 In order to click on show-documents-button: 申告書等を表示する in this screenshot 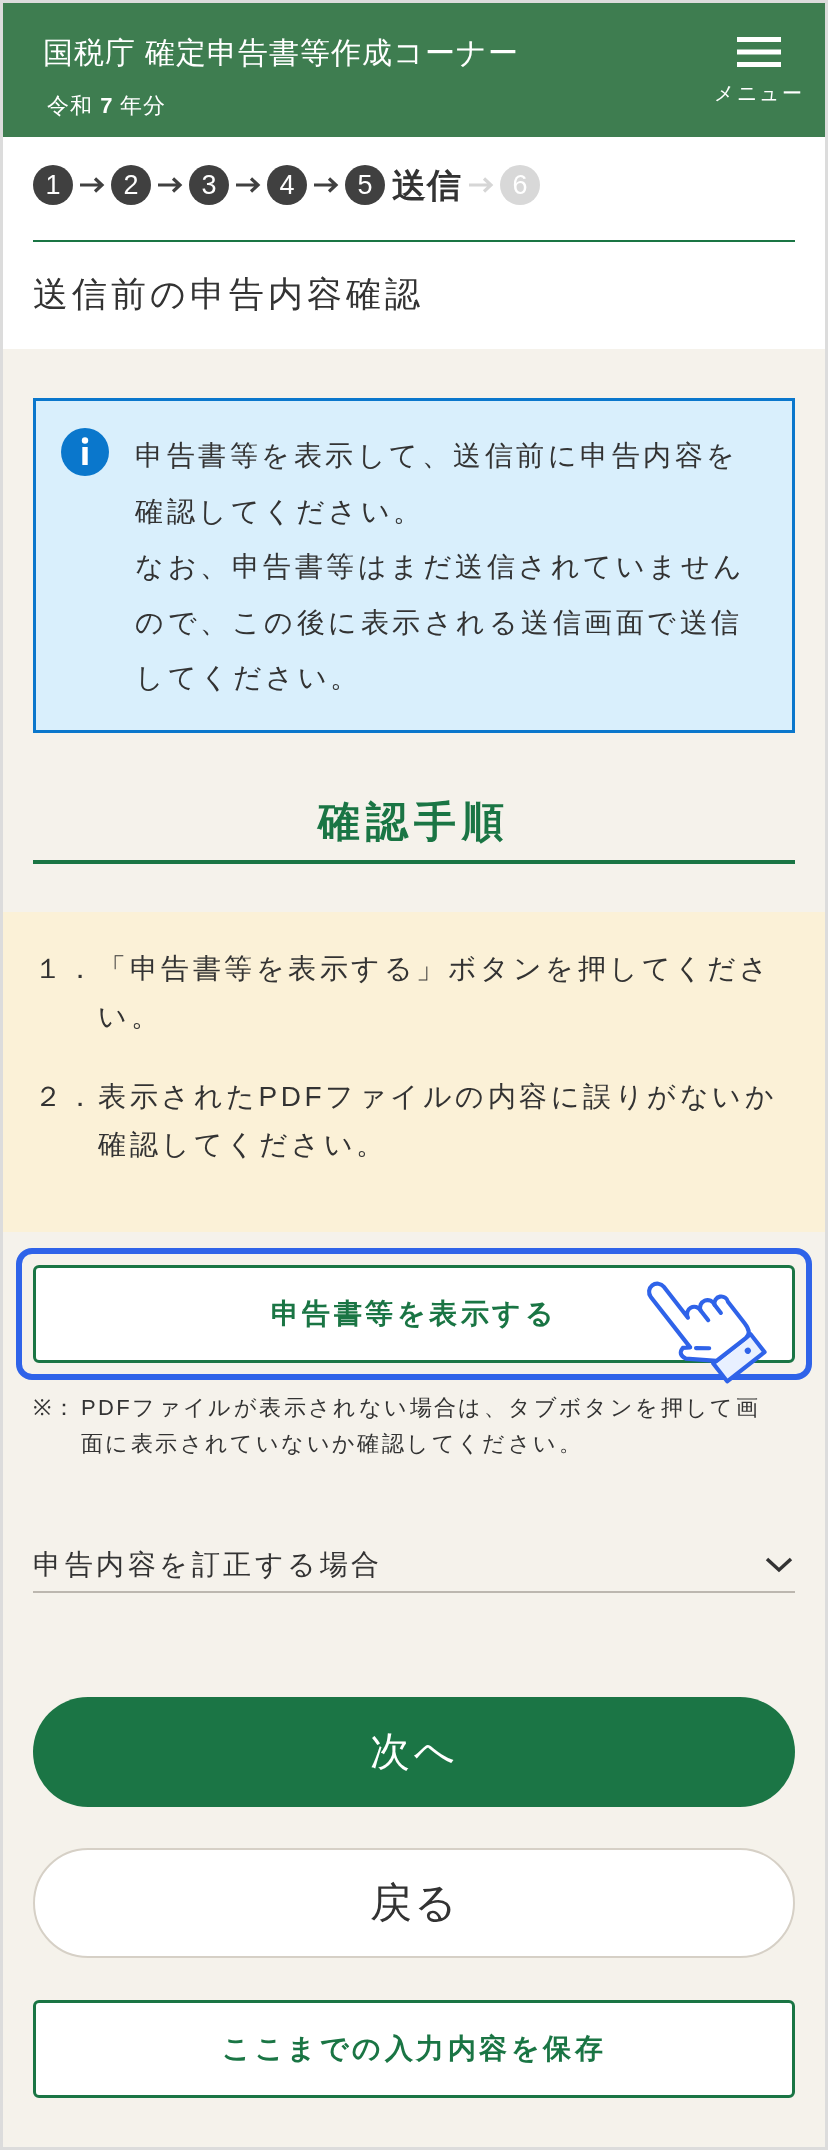, I will do `click(414, 1313)`.